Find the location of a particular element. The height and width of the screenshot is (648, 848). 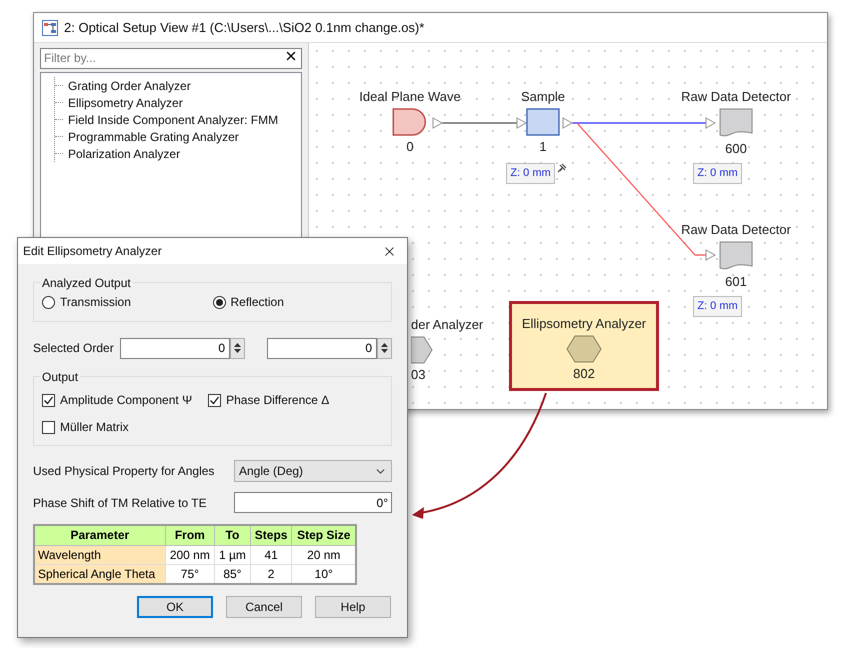

node-number: 0 is located at coordinates (410, 147).